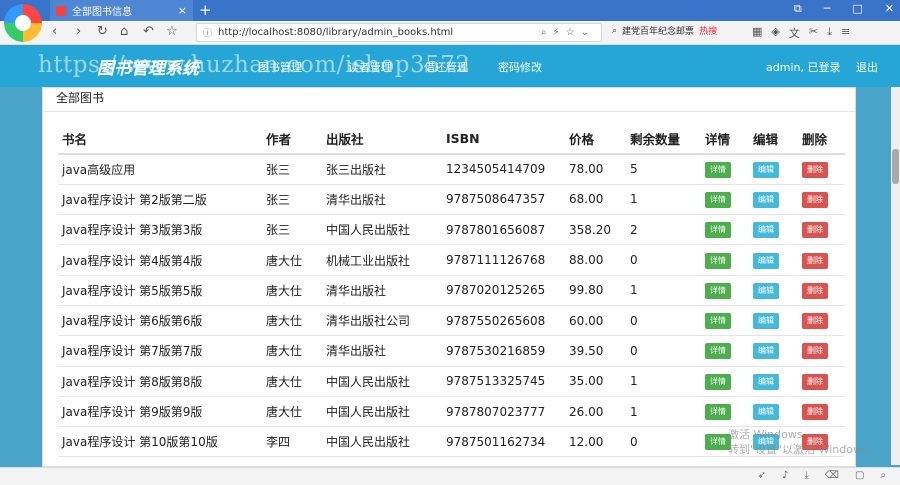 The width and height of the screenshot is (900, 485). I want to click on delete-cell: 删除, so click(821, 412).